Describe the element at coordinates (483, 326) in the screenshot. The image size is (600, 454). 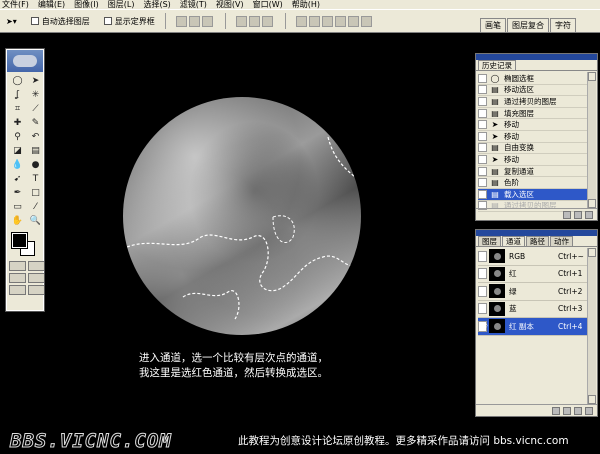
I see `eye-icon: 👁` at that location.